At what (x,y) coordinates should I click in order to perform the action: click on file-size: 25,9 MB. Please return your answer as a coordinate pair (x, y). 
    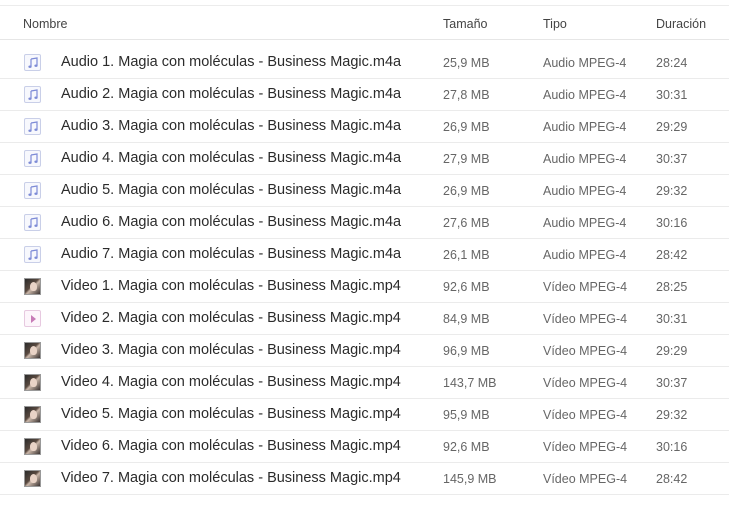
    Looking at the image, I should click on (466, 63).